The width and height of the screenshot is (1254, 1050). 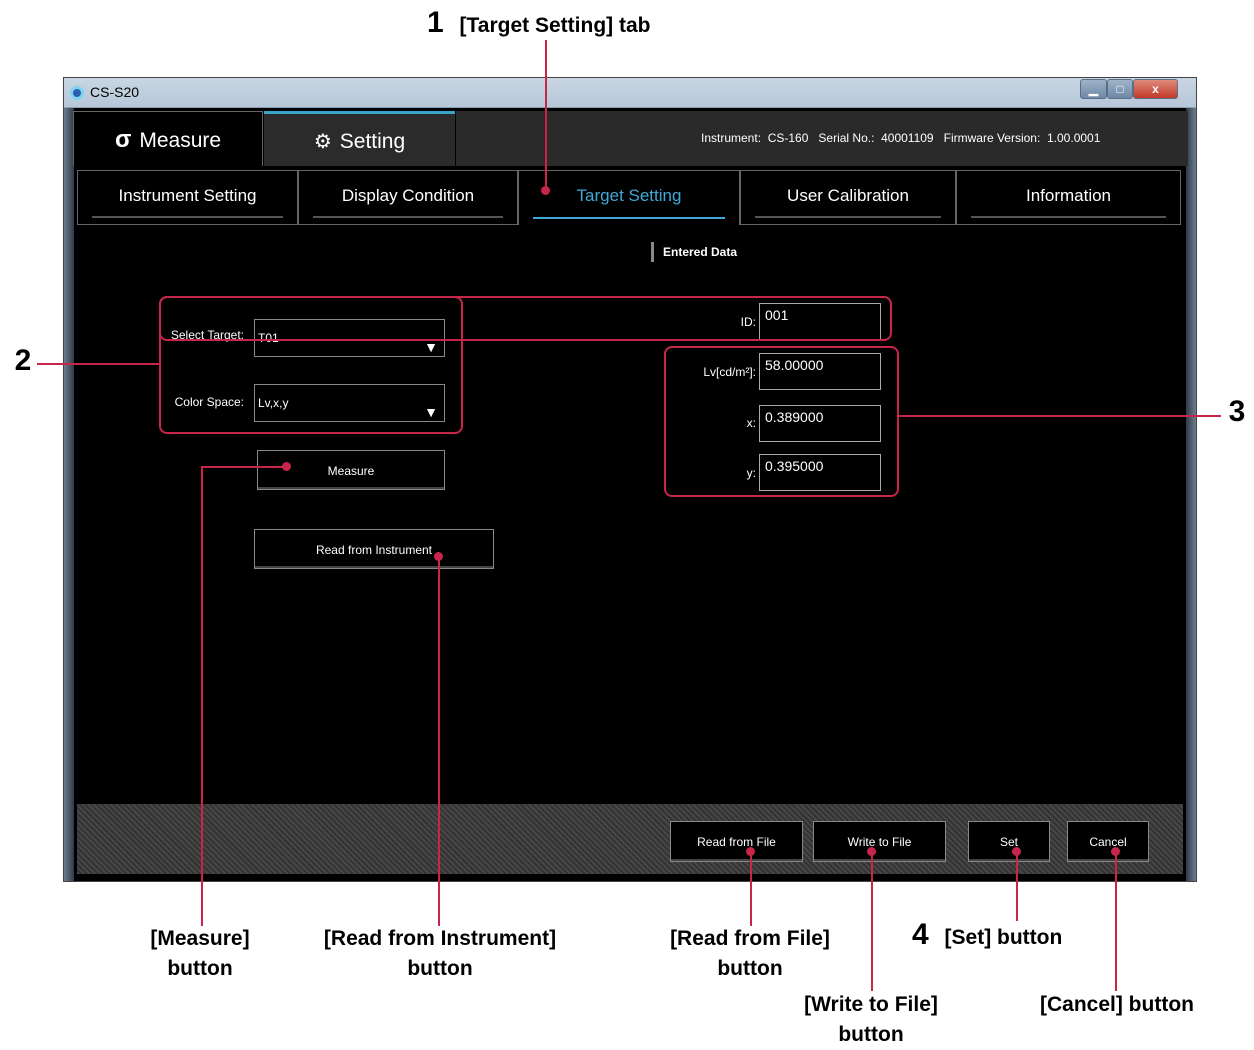 What do you see at coordinates (1009, 841) in the screenshot?
I see `set-button: Set` at bounding box center [1009, 841].